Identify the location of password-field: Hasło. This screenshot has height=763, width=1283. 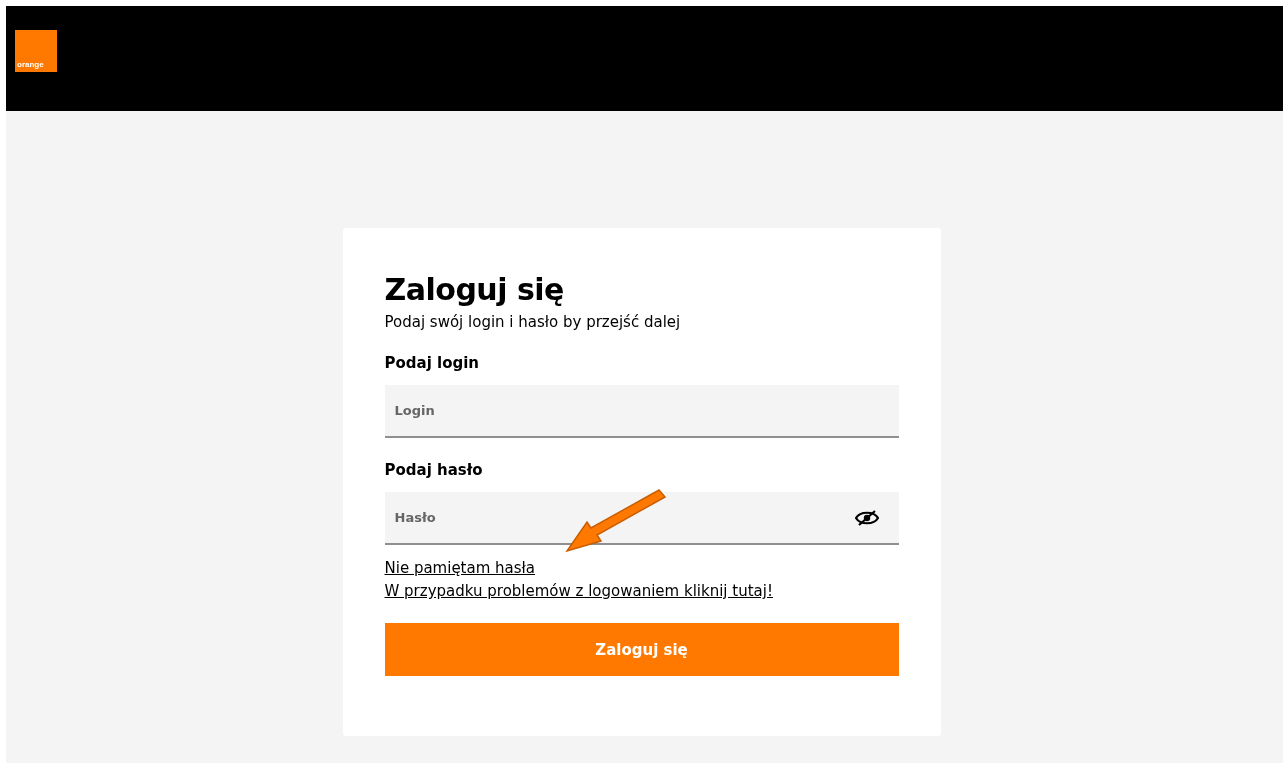
(641, 518).